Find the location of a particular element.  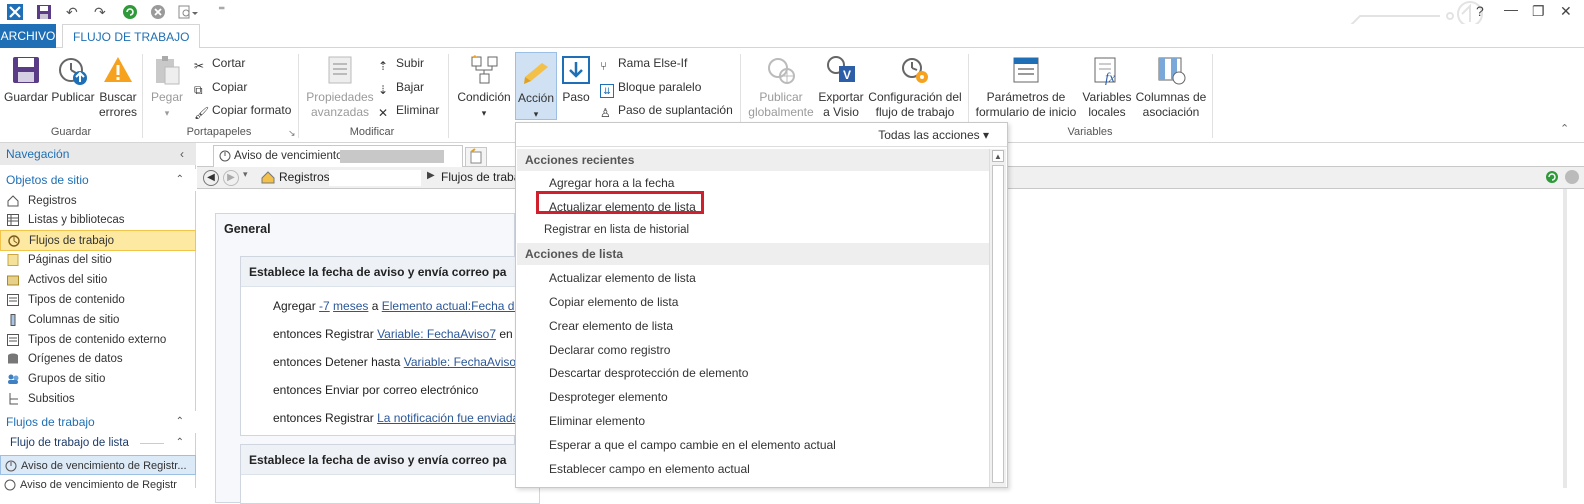

scroll-up-arrow-icon: ▲ is located at coordinates (998, 156).